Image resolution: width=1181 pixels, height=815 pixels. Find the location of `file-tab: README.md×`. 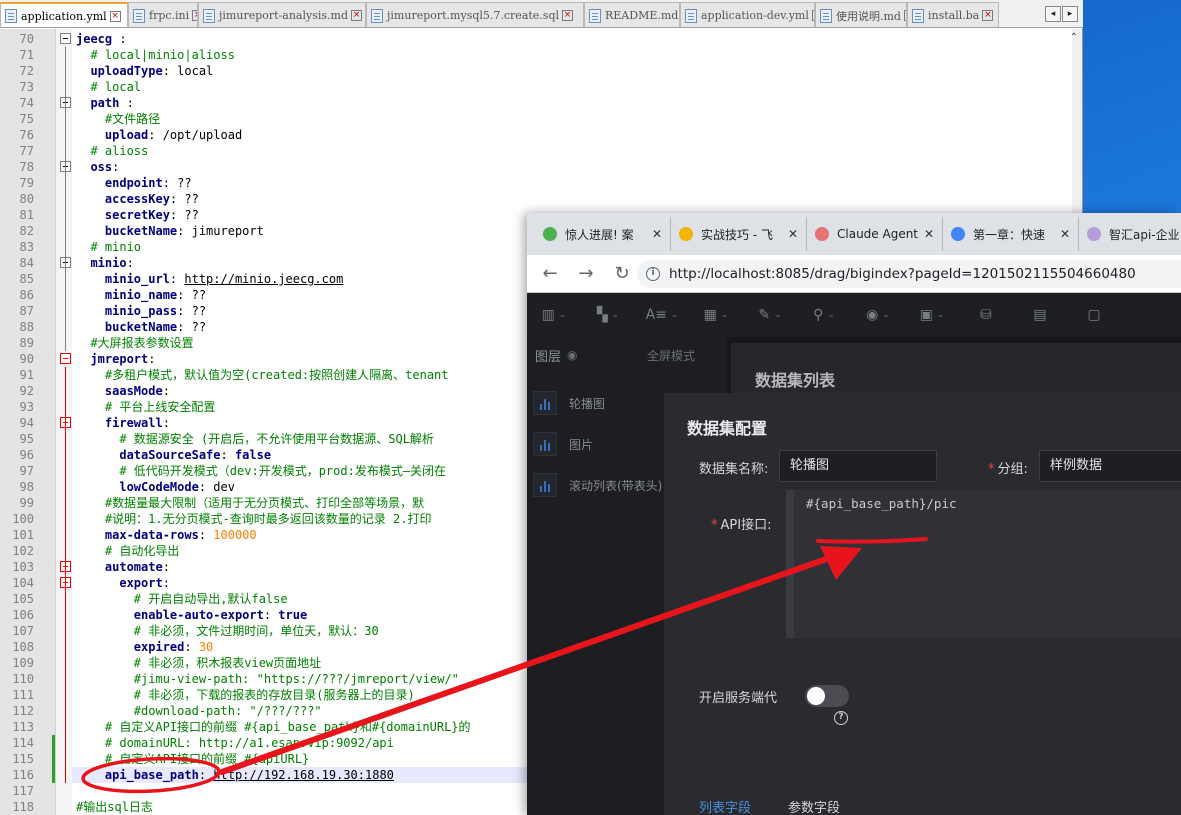

file-tab: README.md× is located at coordinates (632, 14).